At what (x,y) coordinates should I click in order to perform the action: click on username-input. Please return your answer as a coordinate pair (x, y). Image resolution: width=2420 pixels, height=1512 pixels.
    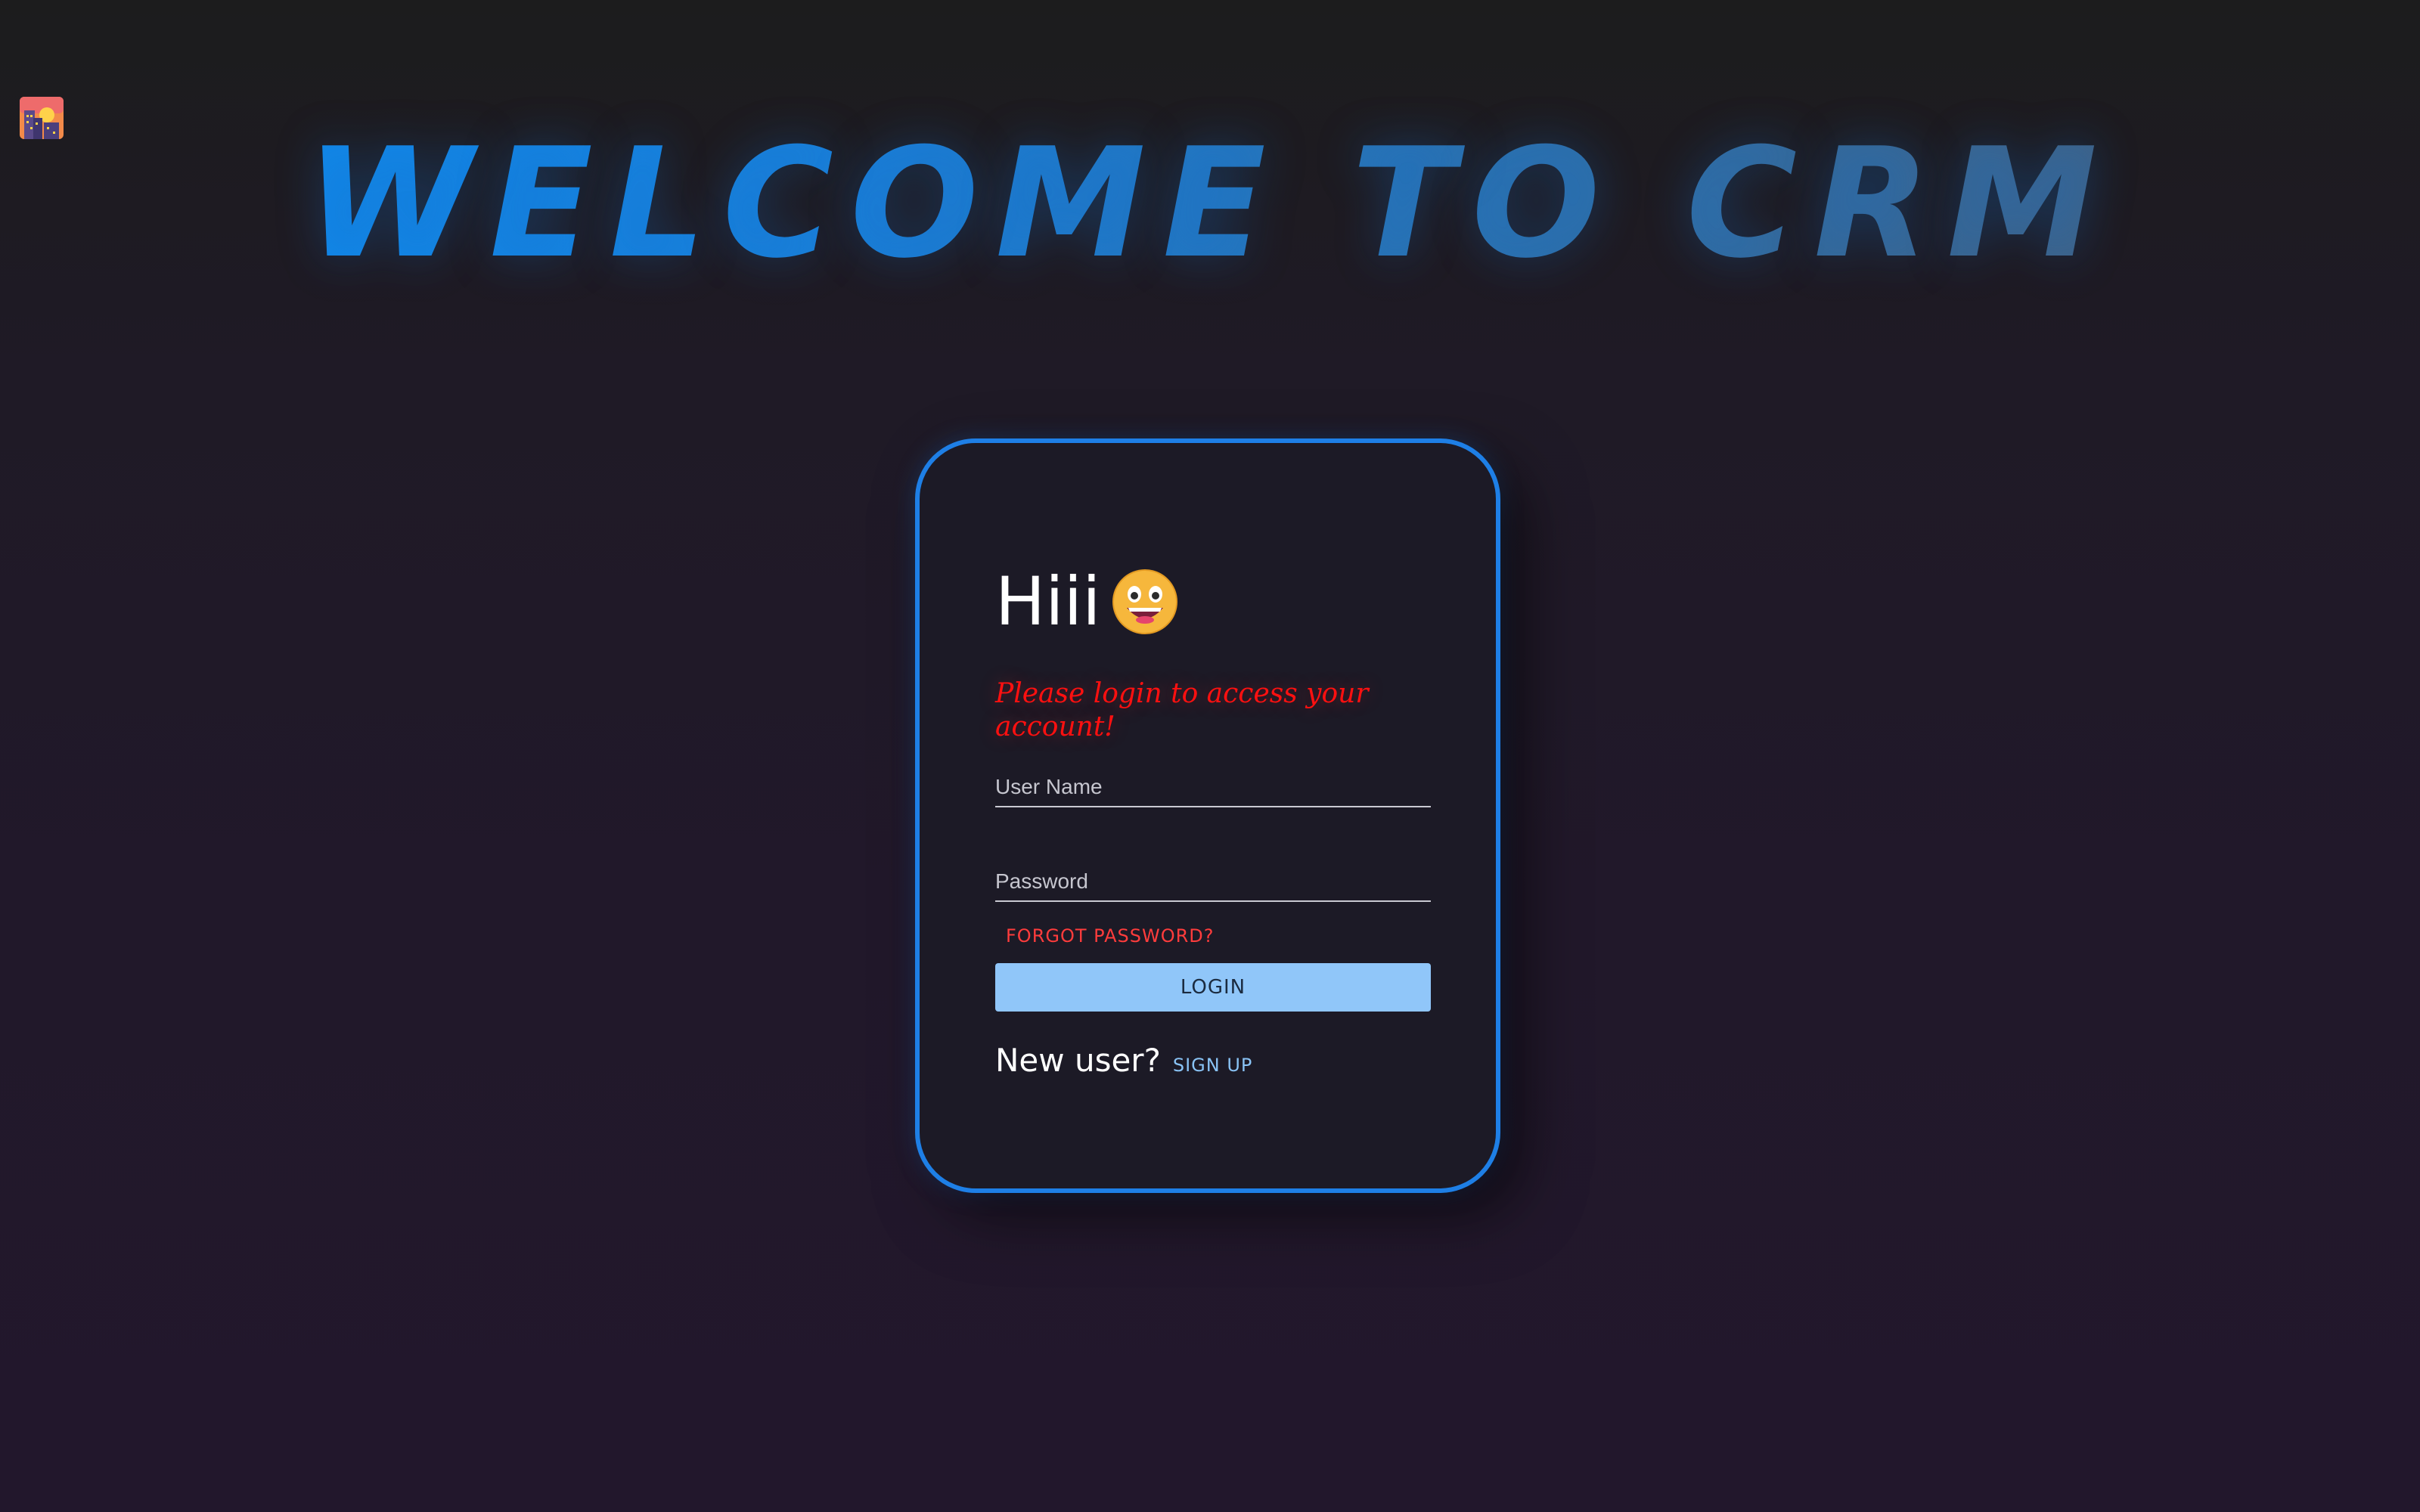
    Looking at the image, I should click on (1213, 787).